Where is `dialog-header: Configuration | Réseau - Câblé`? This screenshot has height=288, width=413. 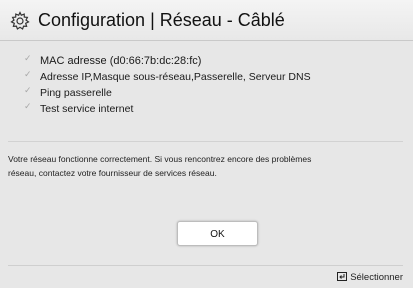 dialog-header: Configuration | Réseau - Câblé is located at coordinates (206, 20).